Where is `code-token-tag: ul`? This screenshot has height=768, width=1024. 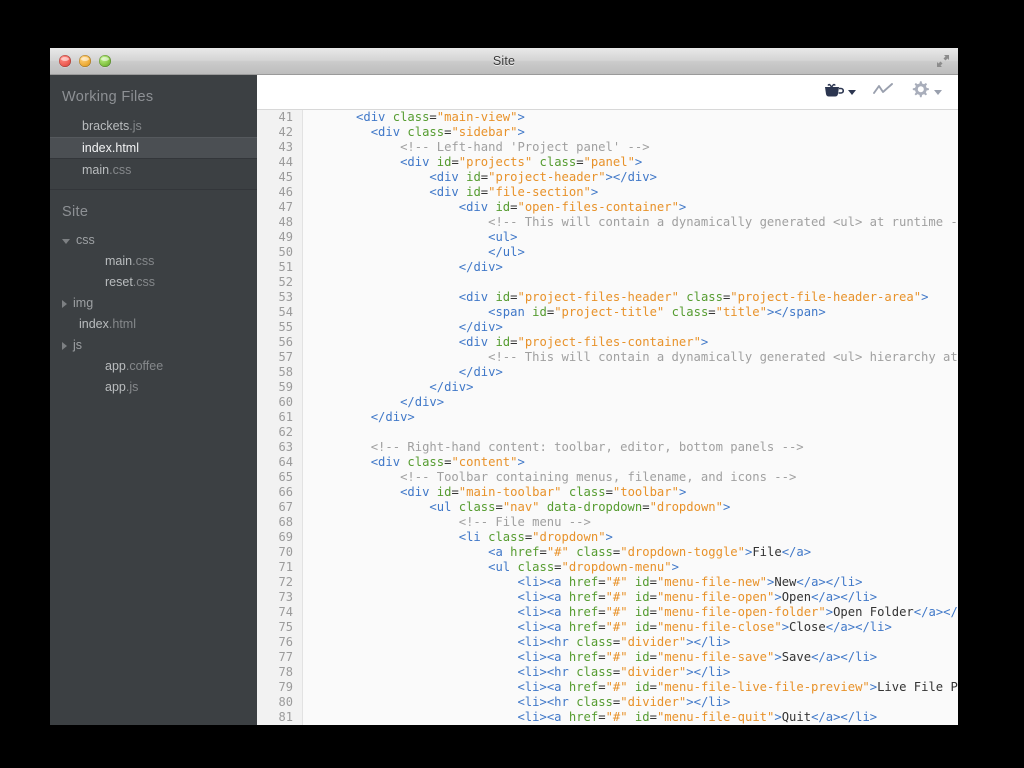
code-token-tag: ul is located at coordinates (510, 252).